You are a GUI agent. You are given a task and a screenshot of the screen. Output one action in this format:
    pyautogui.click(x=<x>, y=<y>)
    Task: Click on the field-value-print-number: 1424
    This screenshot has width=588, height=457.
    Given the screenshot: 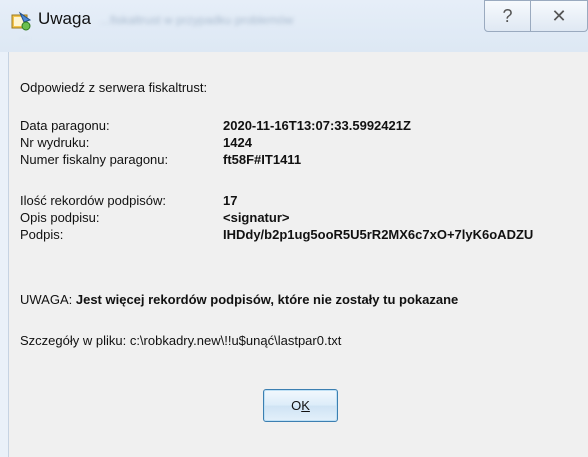 What is the action you would take?
    pyautogui.click(x=237, y=142)
    